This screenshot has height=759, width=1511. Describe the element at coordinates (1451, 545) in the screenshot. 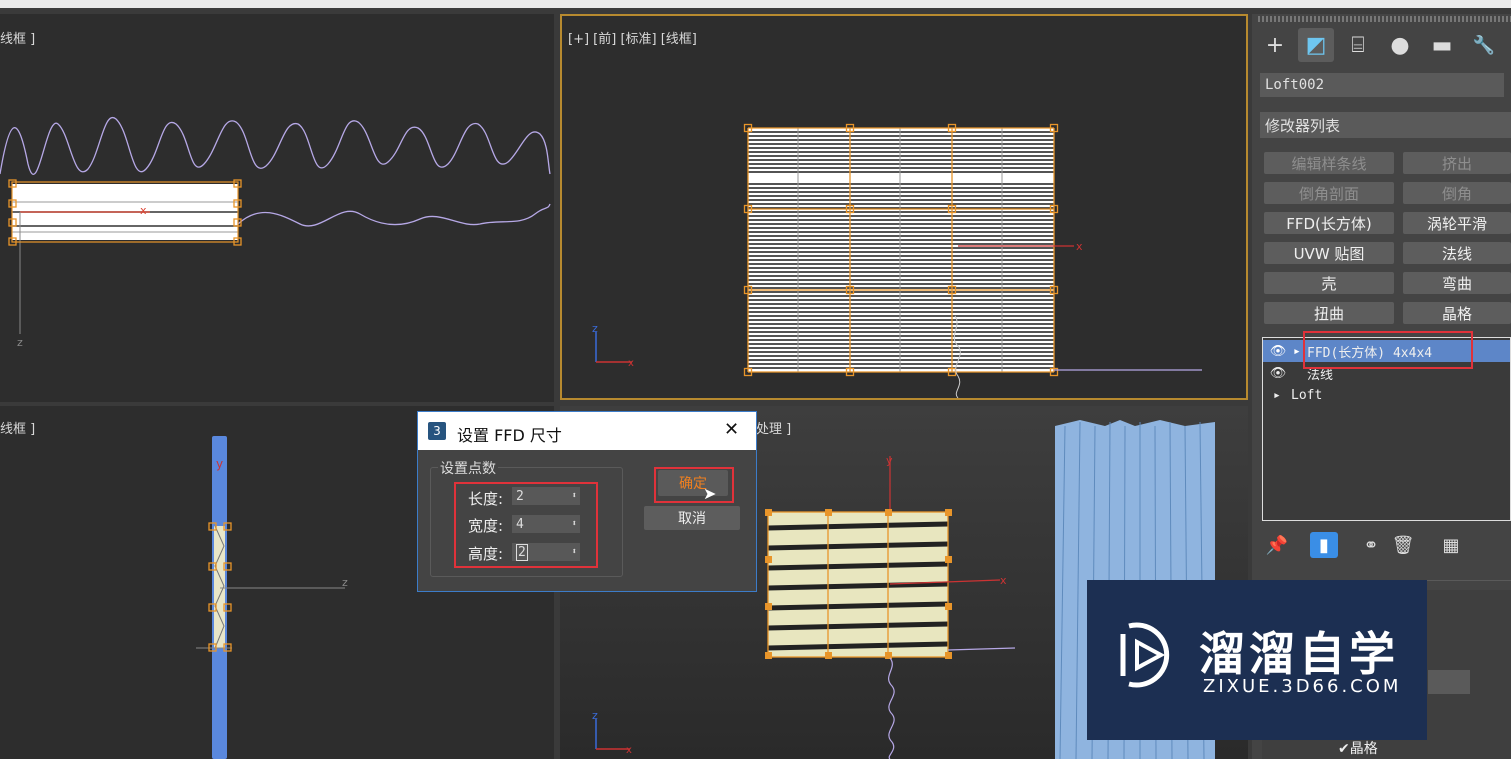

I see `configure-sets-icon: ▦` at that location.